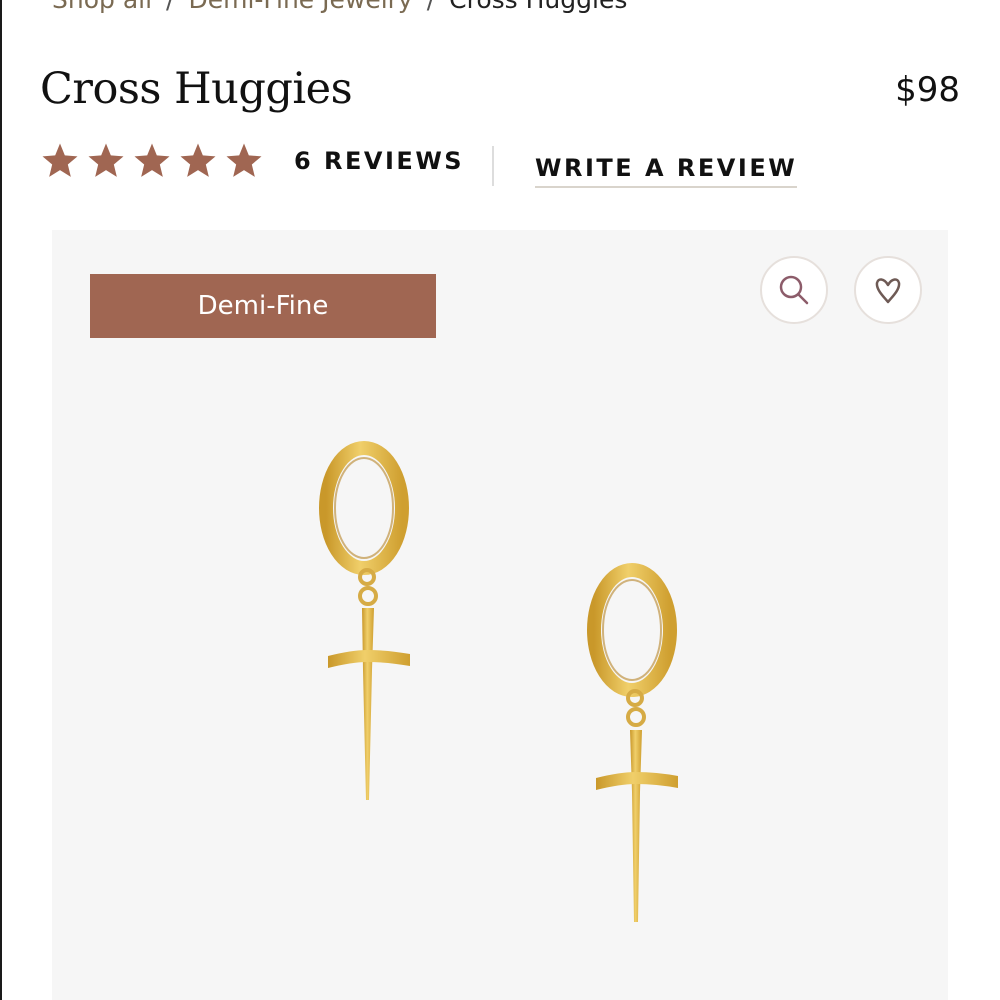  I want to click on product-price: $98, so click(927, 90).